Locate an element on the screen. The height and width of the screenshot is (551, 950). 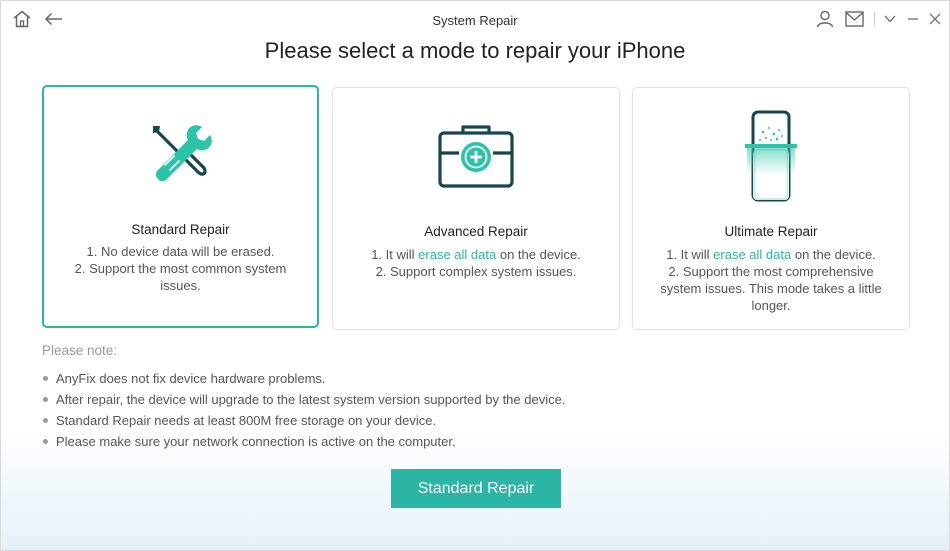
phone-scan-icon is located at coordinates (771, 156).